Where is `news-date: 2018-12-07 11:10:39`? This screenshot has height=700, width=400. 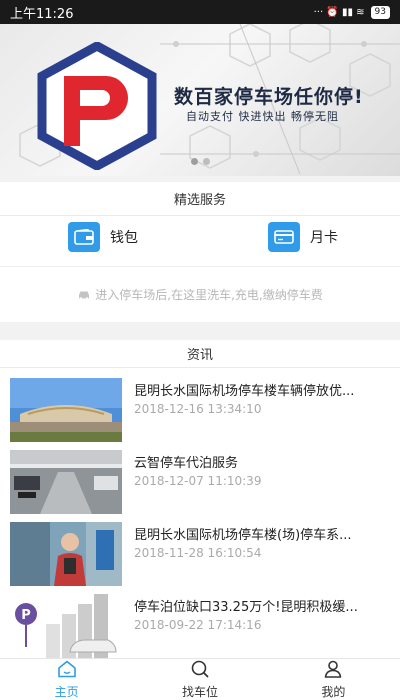 news-date: 2018-12-07 11:10:39 is located at coordinates (198, 481).